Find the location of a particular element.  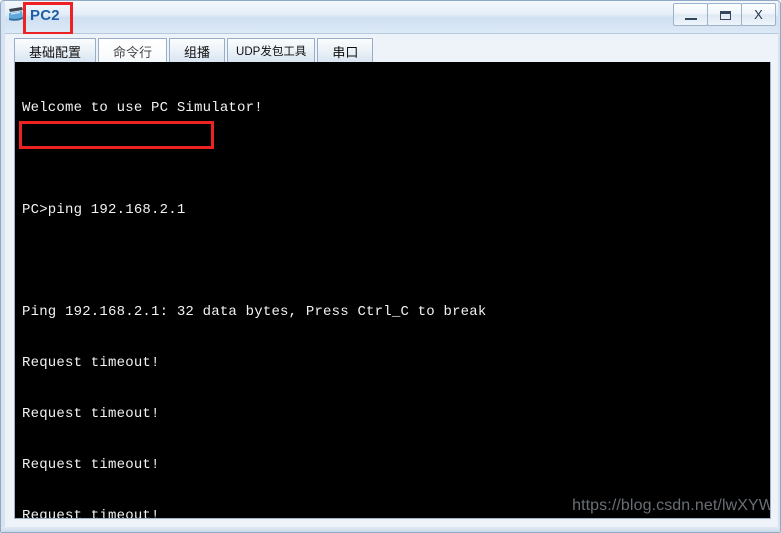

tab-basic-config: 基础配置 is located at coordinates (55, 50).